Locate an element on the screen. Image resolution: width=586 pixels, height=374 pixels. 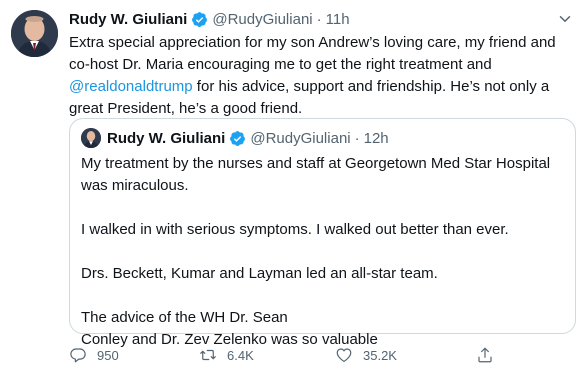
quoted-author-avatar is located at coordinates (91, 138).